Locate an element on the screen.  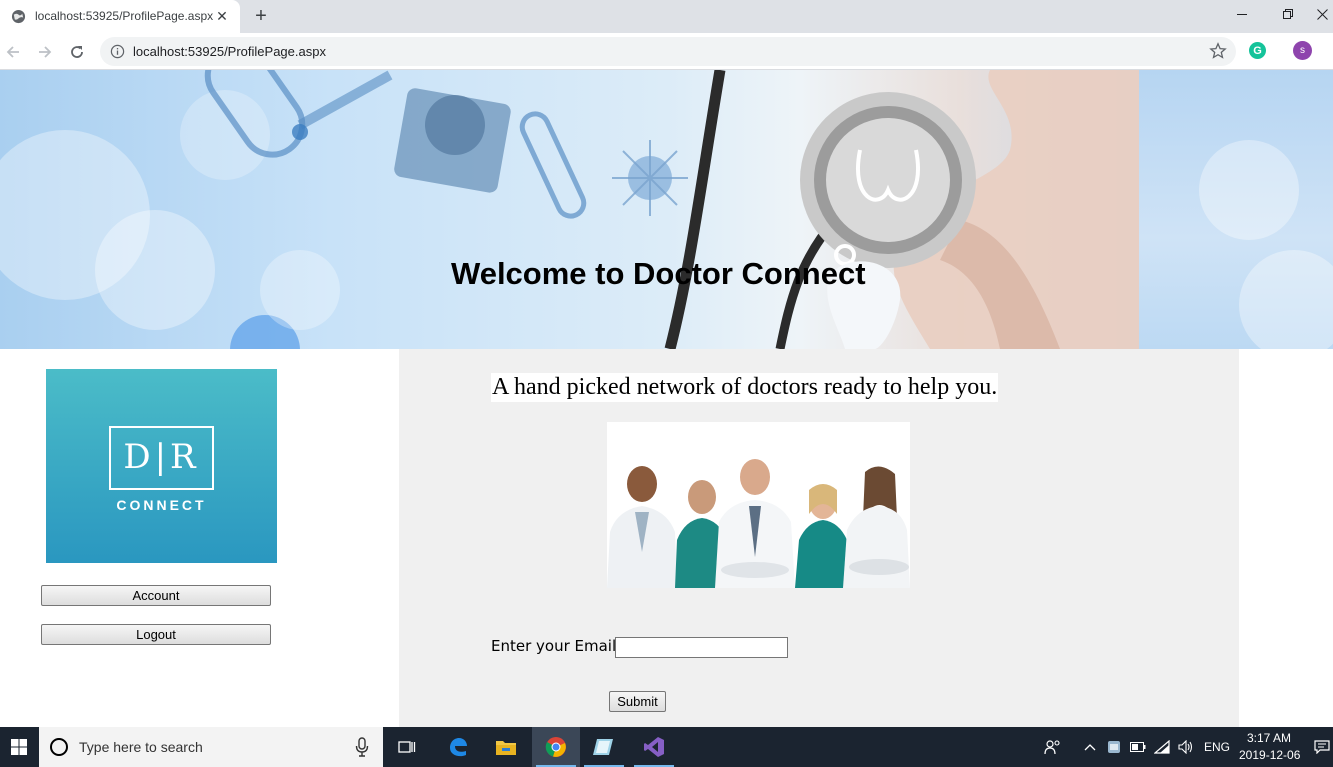
app-icon is located at coordinates (604, 747).